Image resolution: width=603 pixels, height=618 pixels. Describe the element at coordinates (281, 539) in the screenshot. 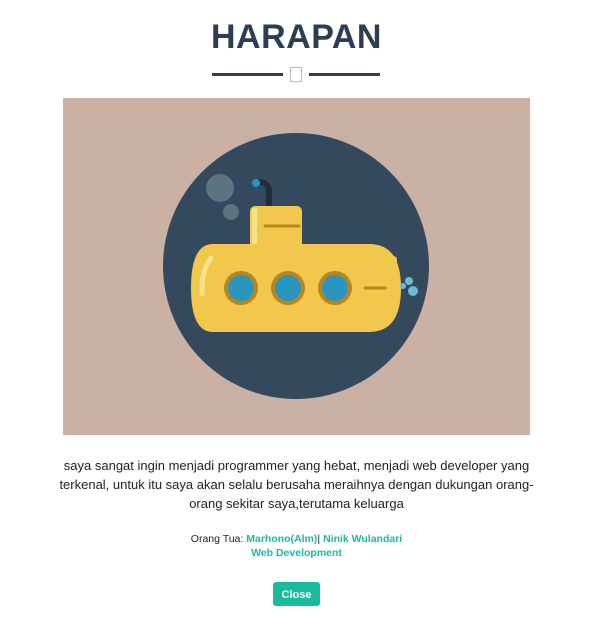

I see `father-link: Marhono(Alm)` at that location.